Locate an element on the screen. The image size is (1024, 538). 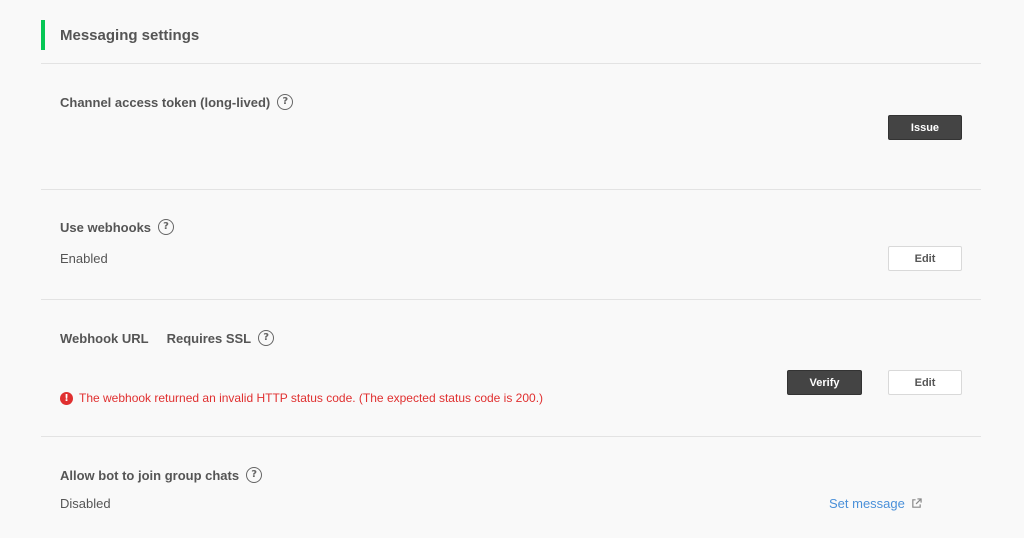
issue-button: Issue is located at coordinates (925, 127).